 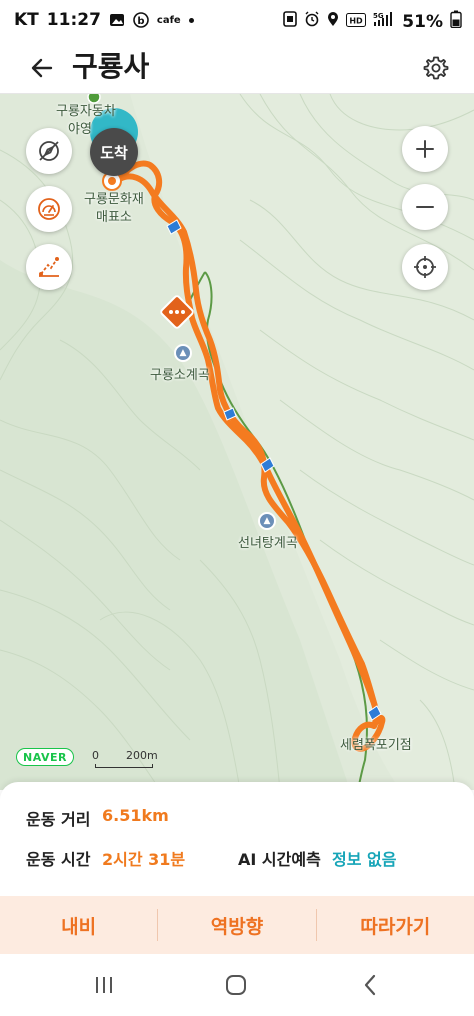 I want to click on settings-button, so click(x=436, y=68).